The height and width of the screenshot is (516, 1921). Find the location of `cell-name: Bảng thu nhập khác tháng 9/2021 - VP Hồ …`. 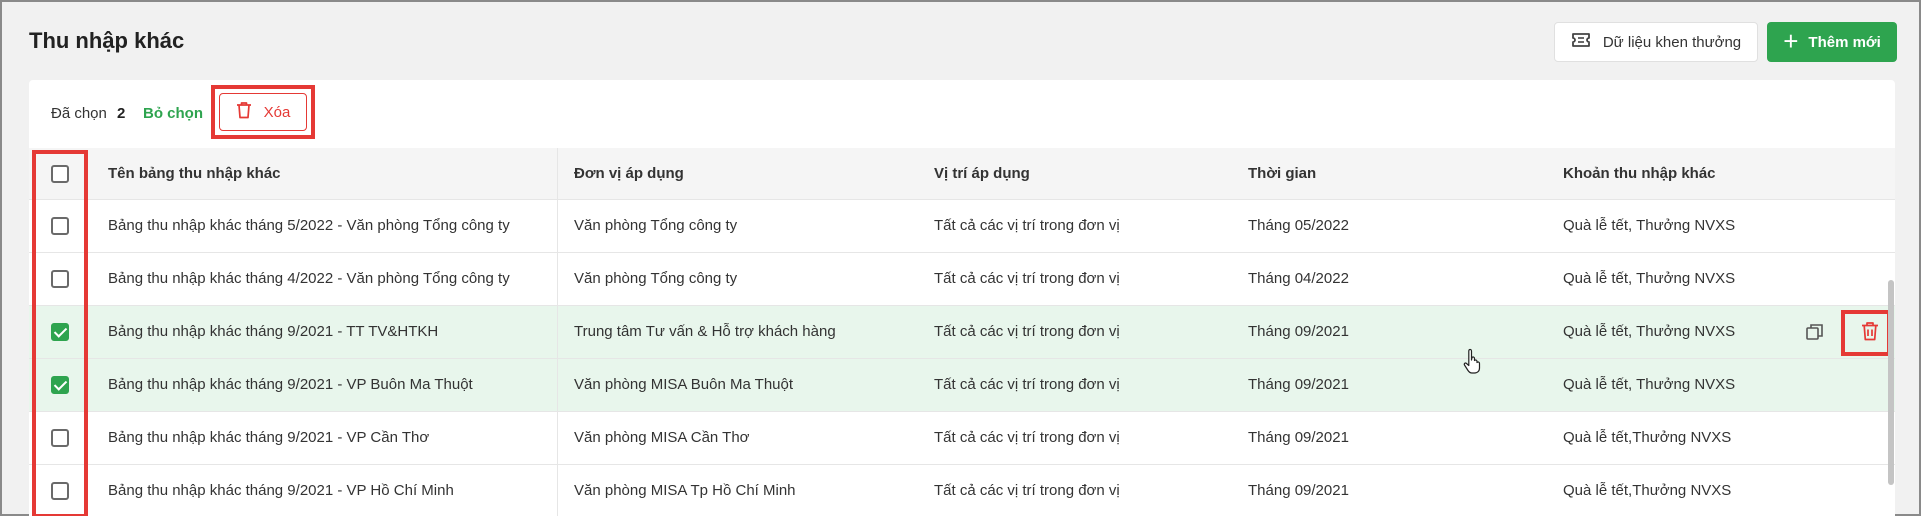

cell-name: Bảng thu nhập khác tháng 9/2021 - VP Hồ … is located at coordinates (281, 490).